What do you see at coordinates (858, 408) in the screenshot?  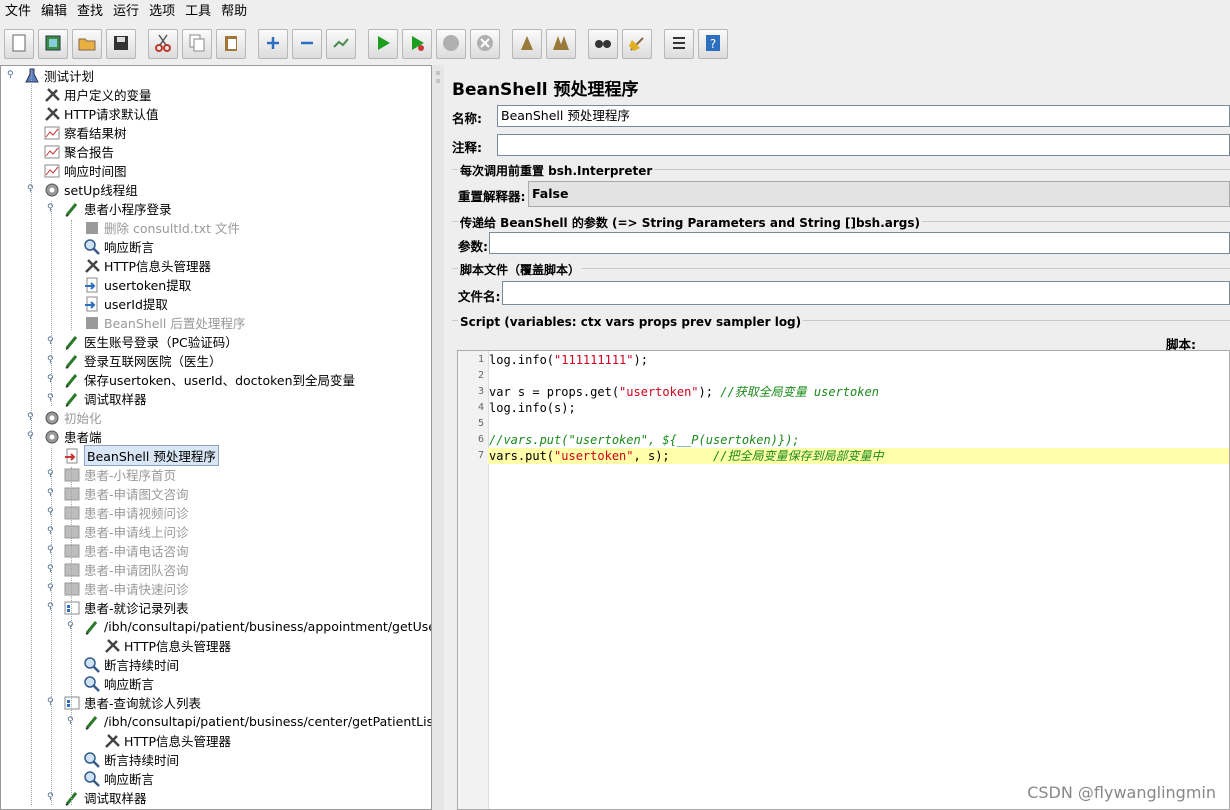 I see `code-line: log.info(s);` at bounding box center [858, 408].